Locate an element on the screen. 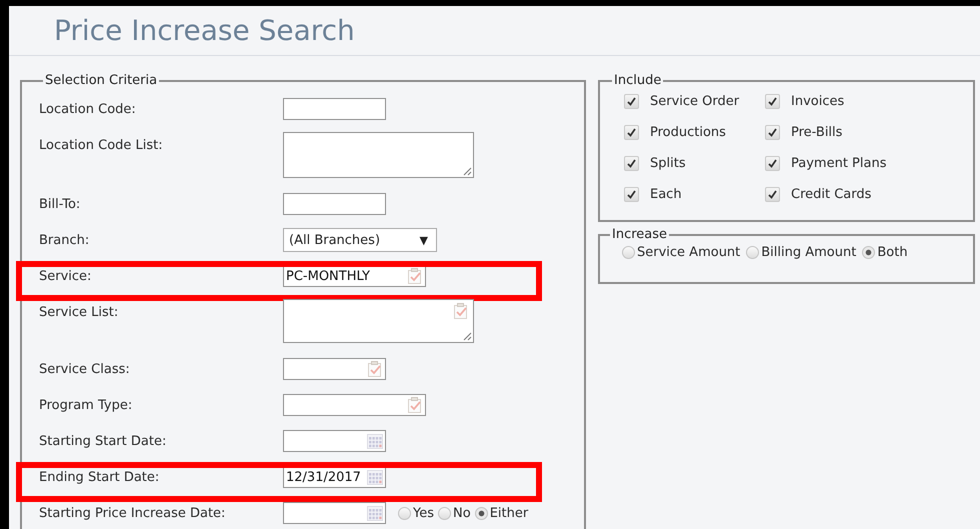 The image size is (980, 529). panel-legend: Increase is located at coordinates (640, 235).